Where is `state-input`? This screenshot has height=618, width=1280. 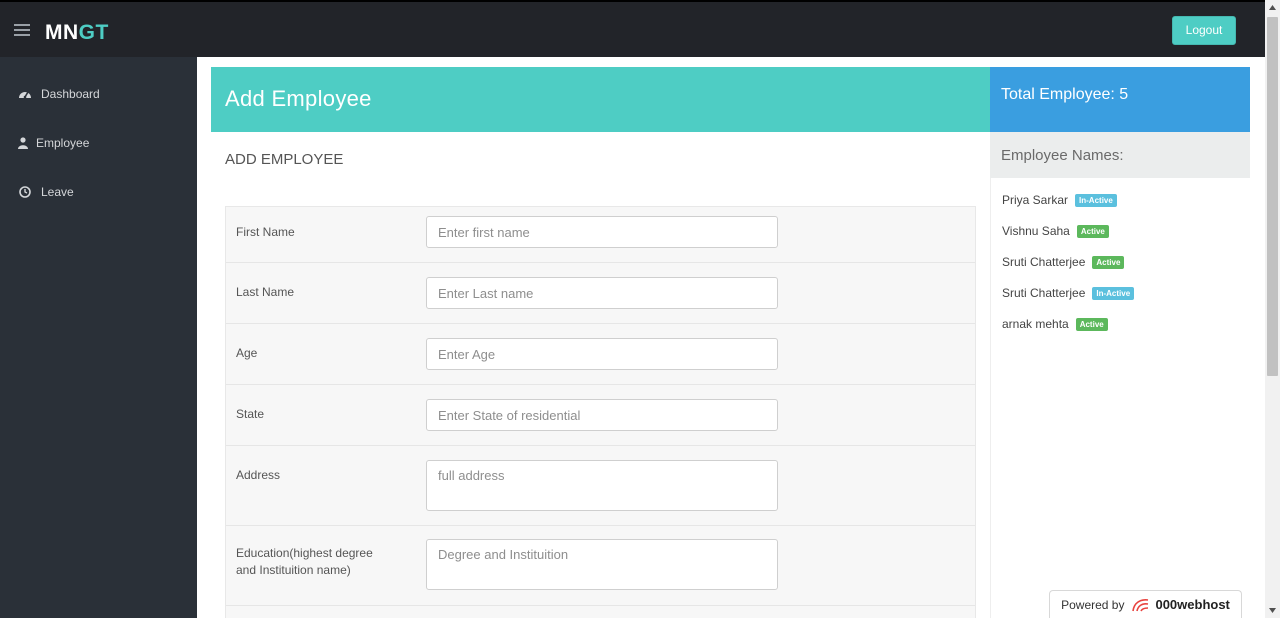 state-input is located at coordinates (602, 415).